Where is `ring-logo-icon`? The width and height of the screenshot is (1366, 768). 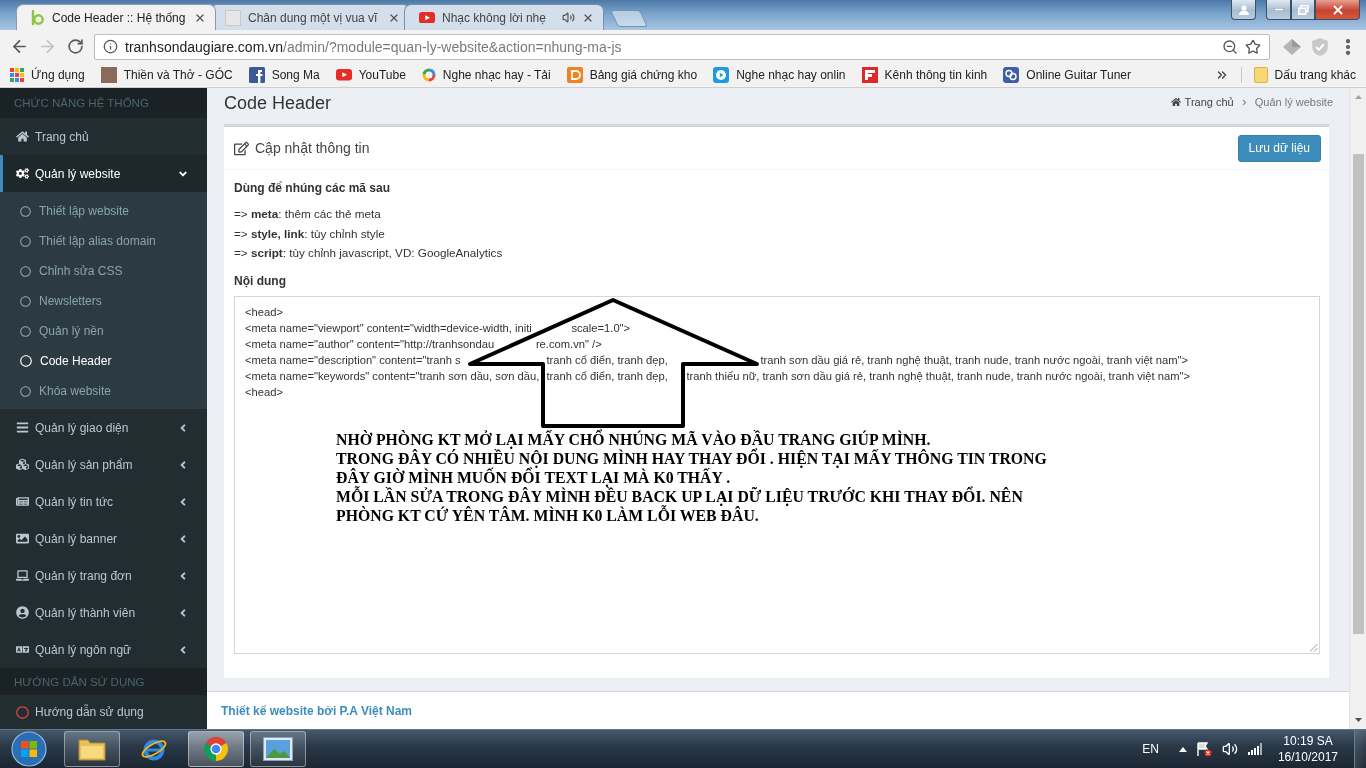 ring-logo-icon is located at coordinates (428, 75).